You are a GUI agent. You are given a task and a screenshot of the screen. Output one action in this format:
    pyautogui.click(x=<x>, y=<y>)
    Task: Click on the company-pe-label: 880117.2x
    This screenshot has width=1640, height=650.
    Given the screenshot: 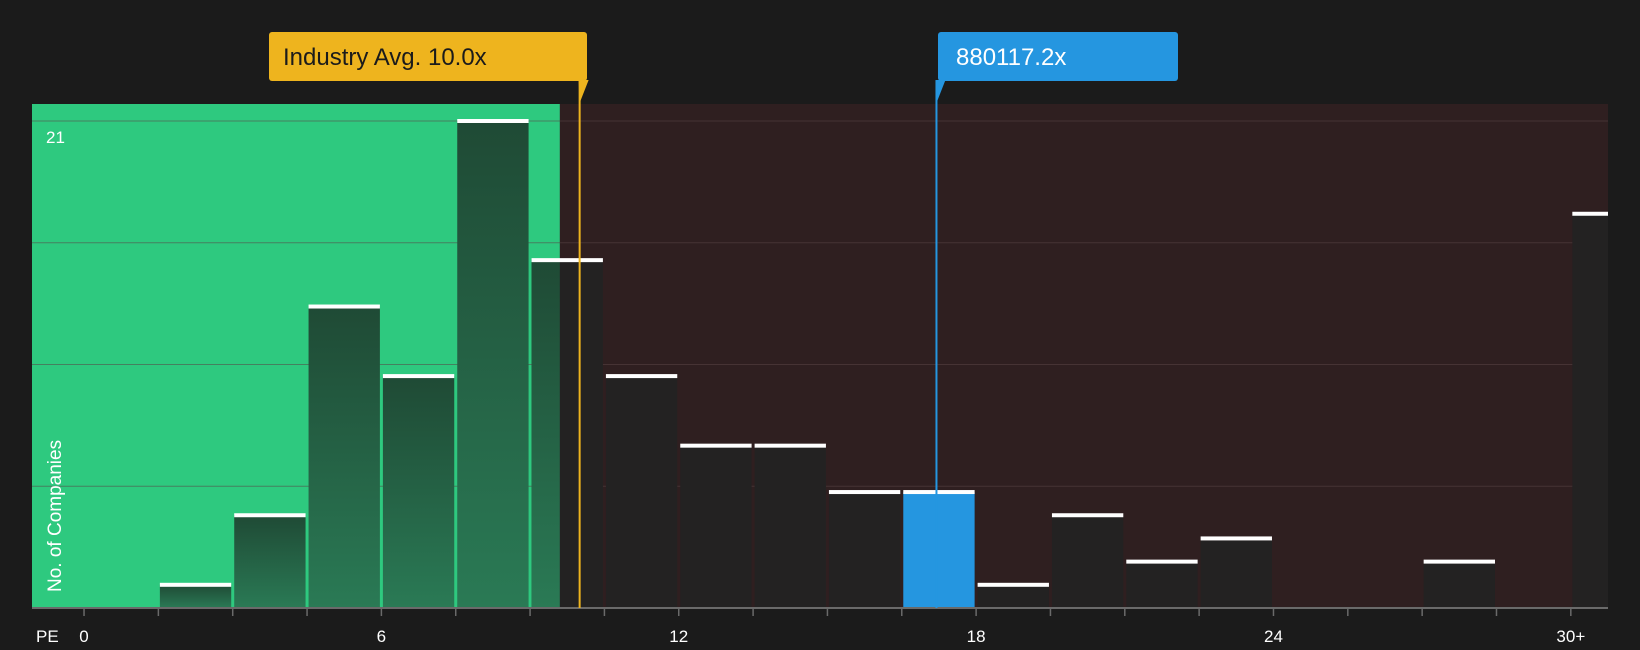 What is the action you would take?
    pyautogui.click(x=1011, y=57)
    